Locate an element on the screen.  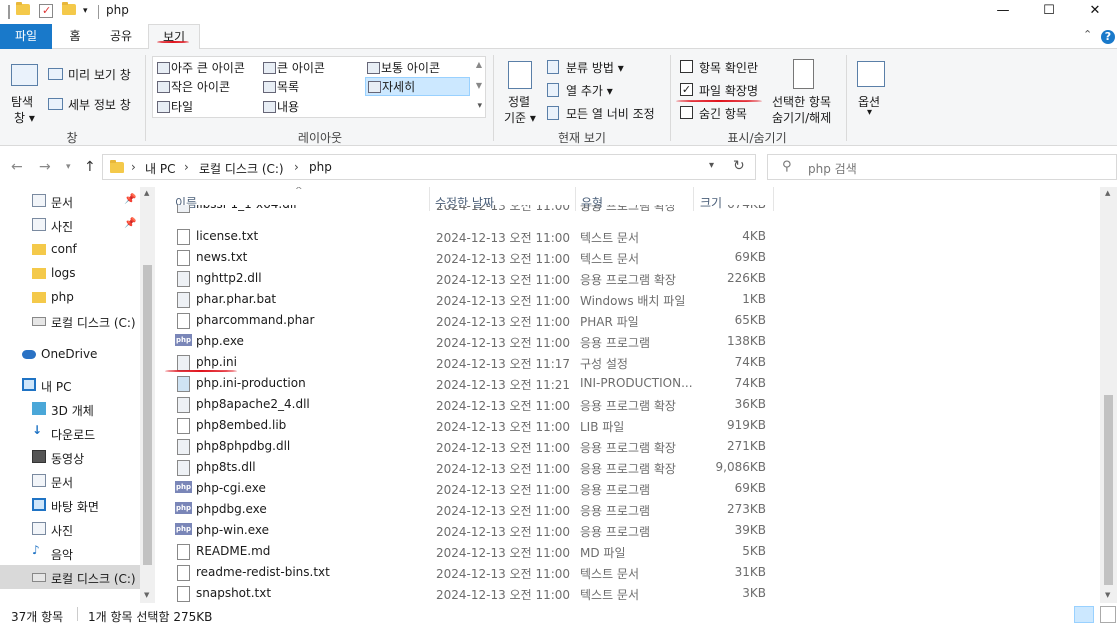
hide-selected-label-1: 선택한 항목 is located at coordinates (801, 101).